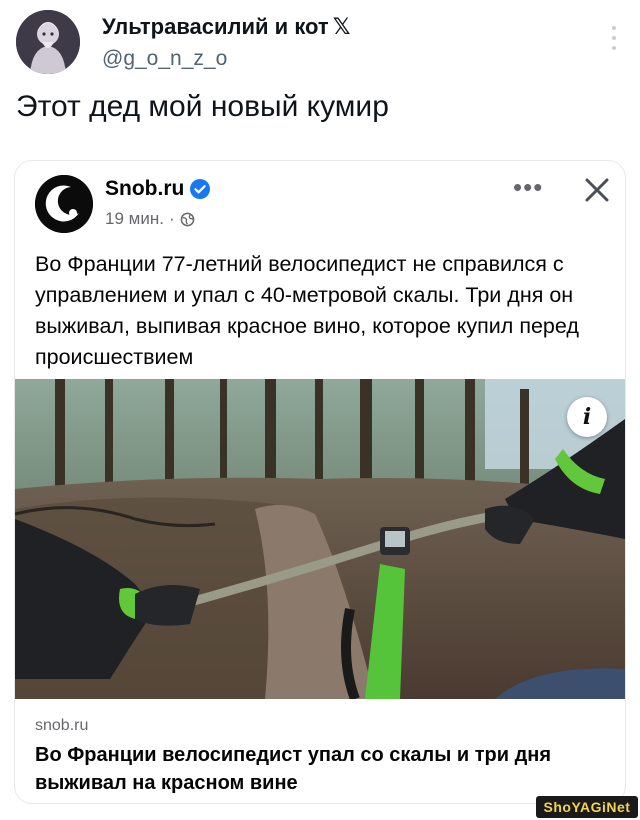 This screenshot has width=640, height=820. I want to click on info-button: i, so click(587, 417).